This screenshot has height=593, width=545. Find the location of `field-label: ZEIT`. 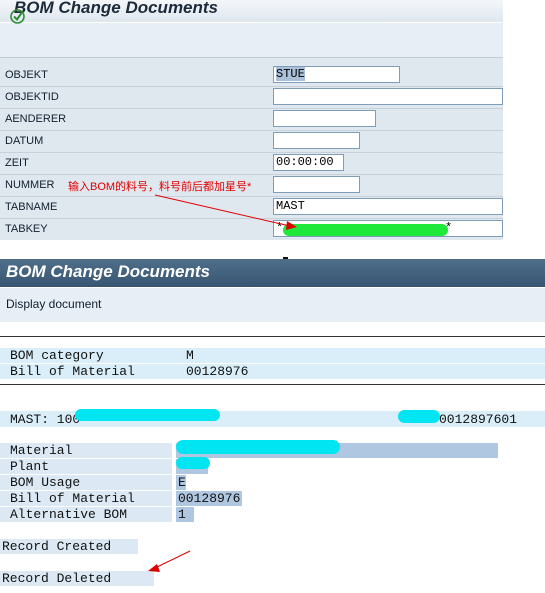

field-label: ZEIT is located at coordinates (17, 163).